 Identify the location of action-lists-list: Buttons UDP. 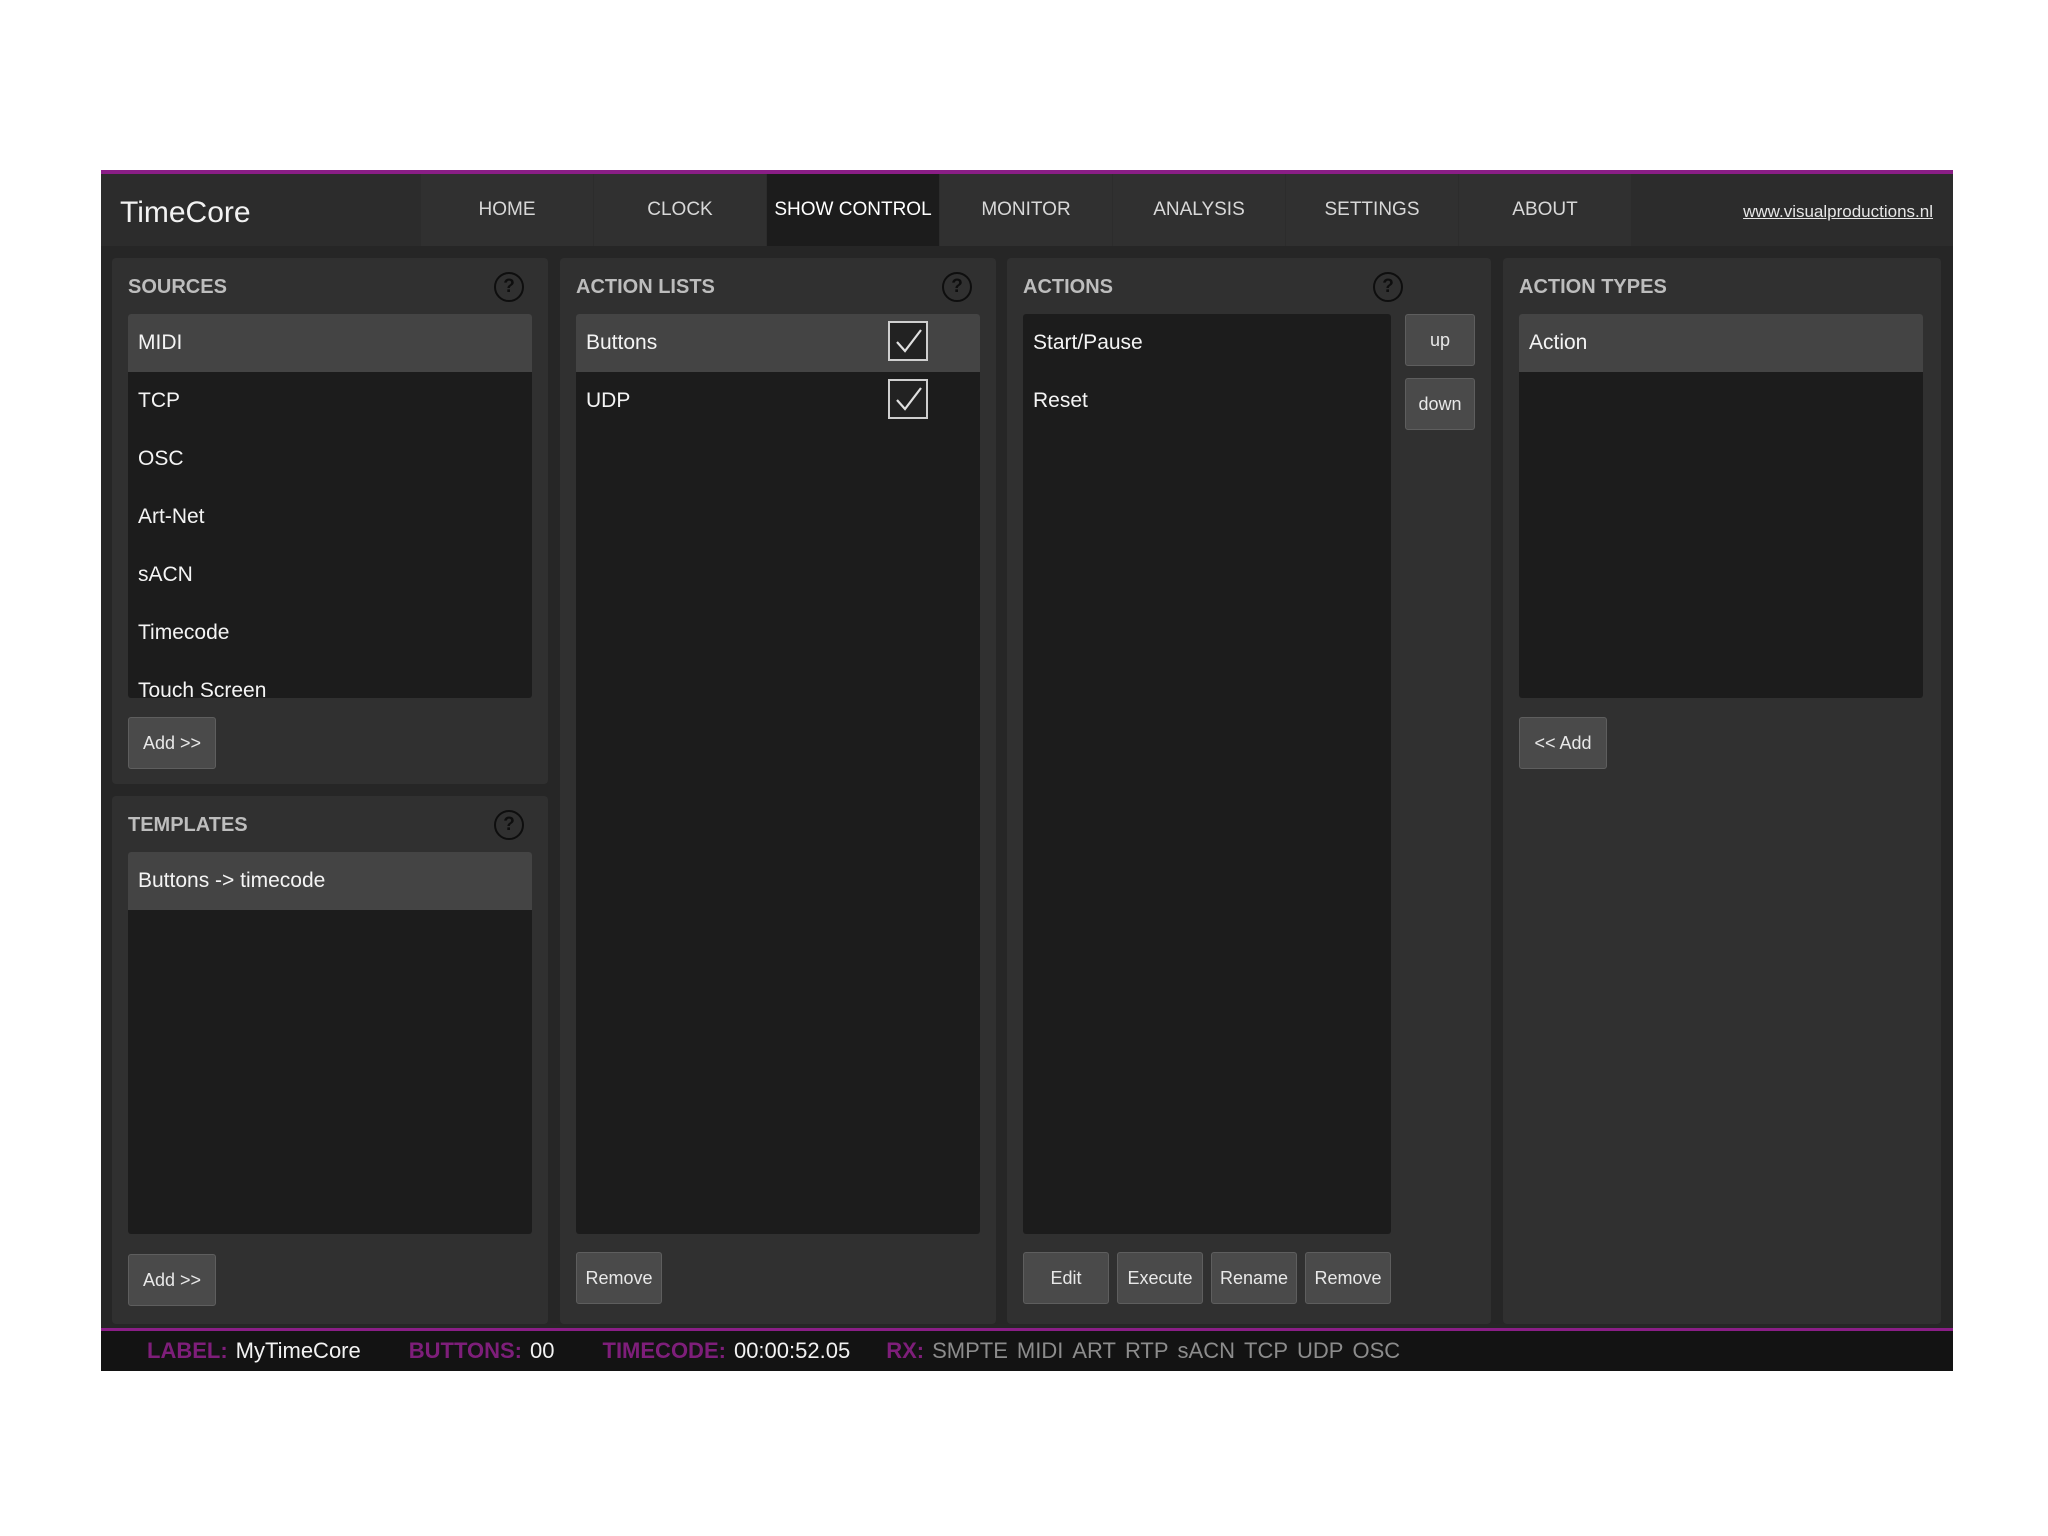
(778, 774).